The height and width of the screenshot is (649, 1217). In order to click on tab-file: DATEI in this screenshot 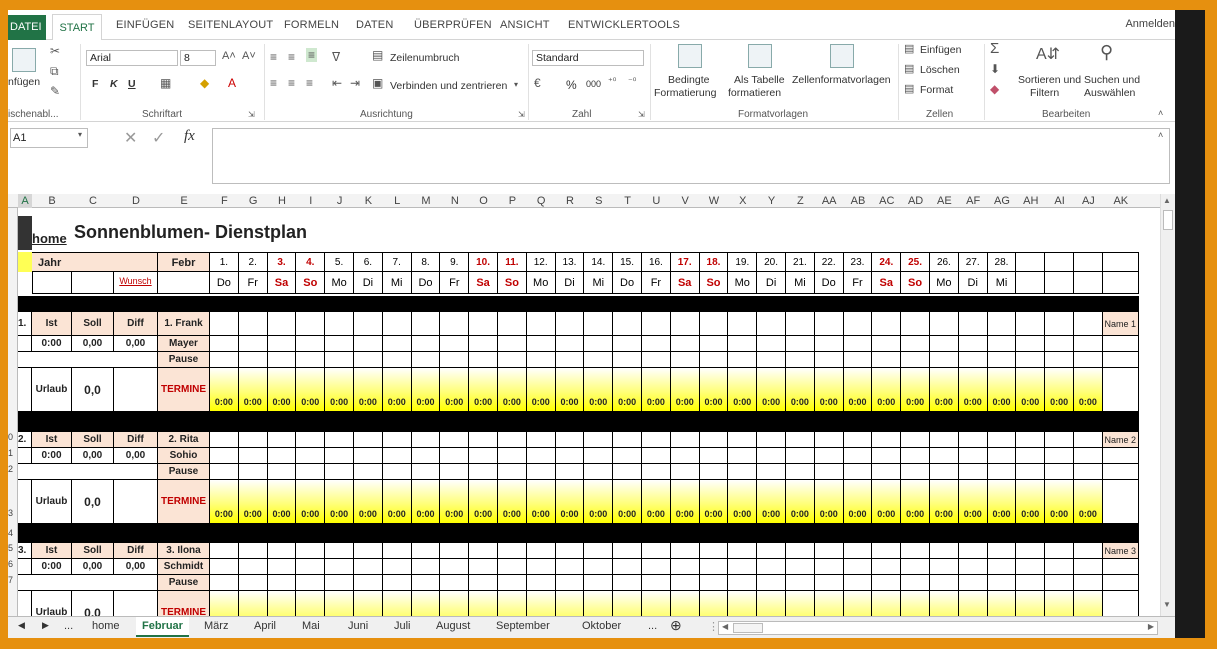, I will do `click(27, 27)`.